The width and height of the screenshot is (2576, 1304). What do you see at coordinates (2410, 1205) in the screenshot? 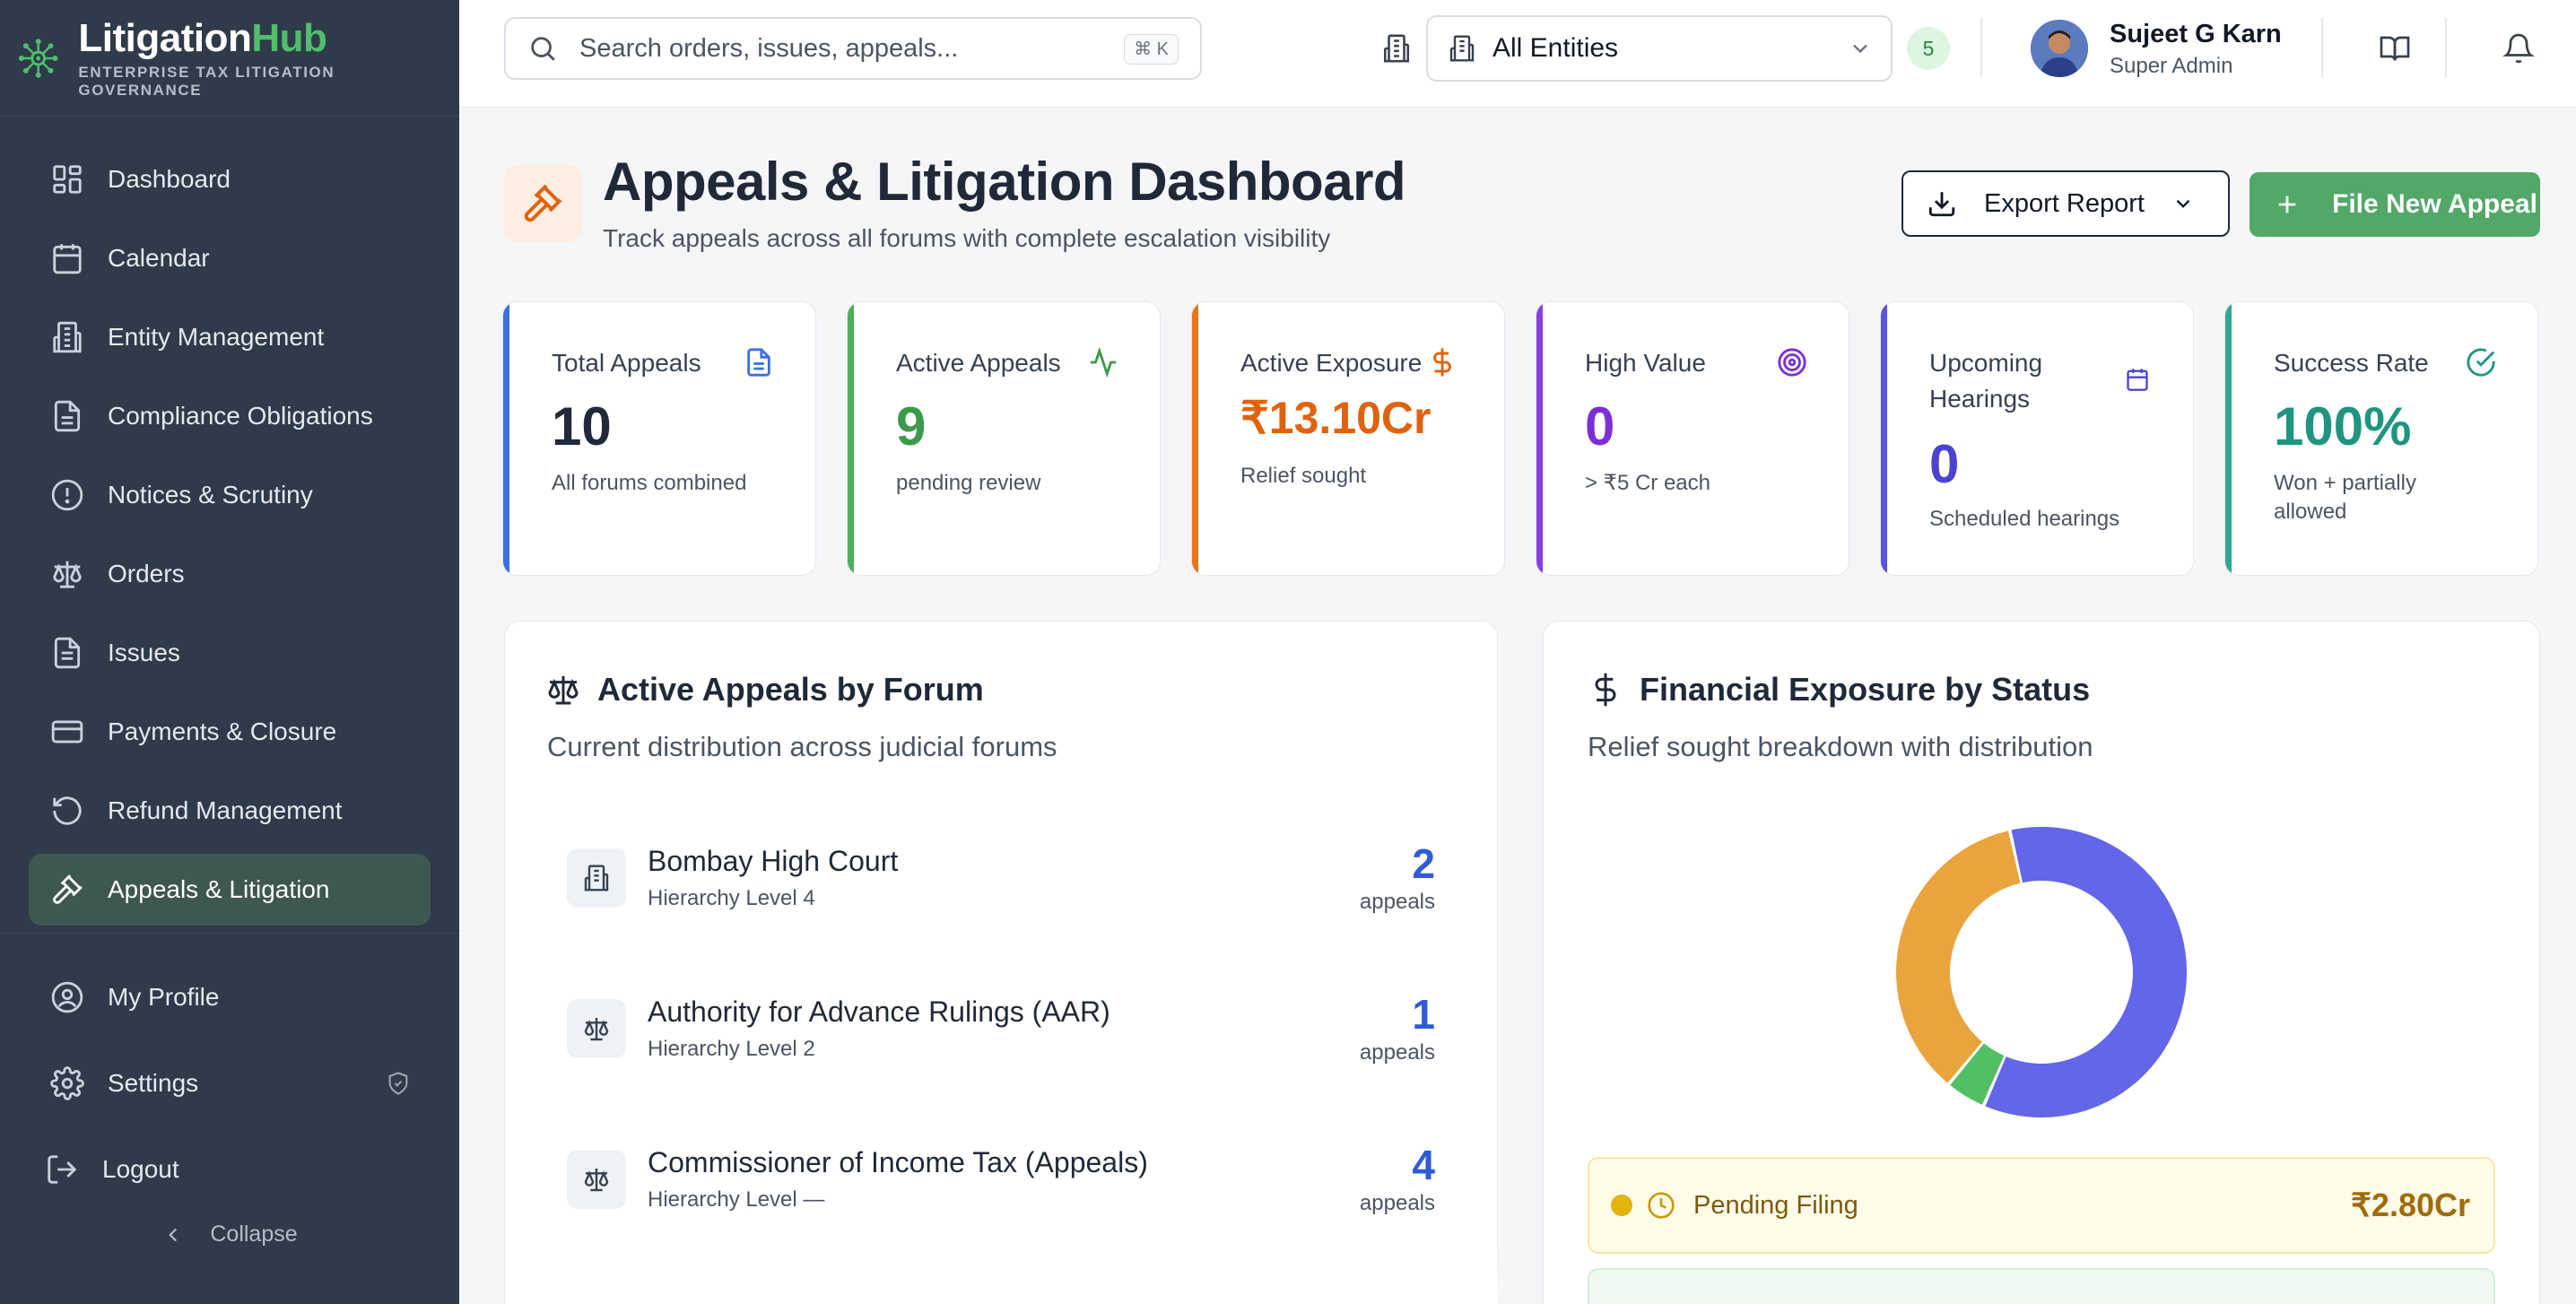
I see `status-amount: ₹2.80Cr` at bounding box center [2410, 1205].